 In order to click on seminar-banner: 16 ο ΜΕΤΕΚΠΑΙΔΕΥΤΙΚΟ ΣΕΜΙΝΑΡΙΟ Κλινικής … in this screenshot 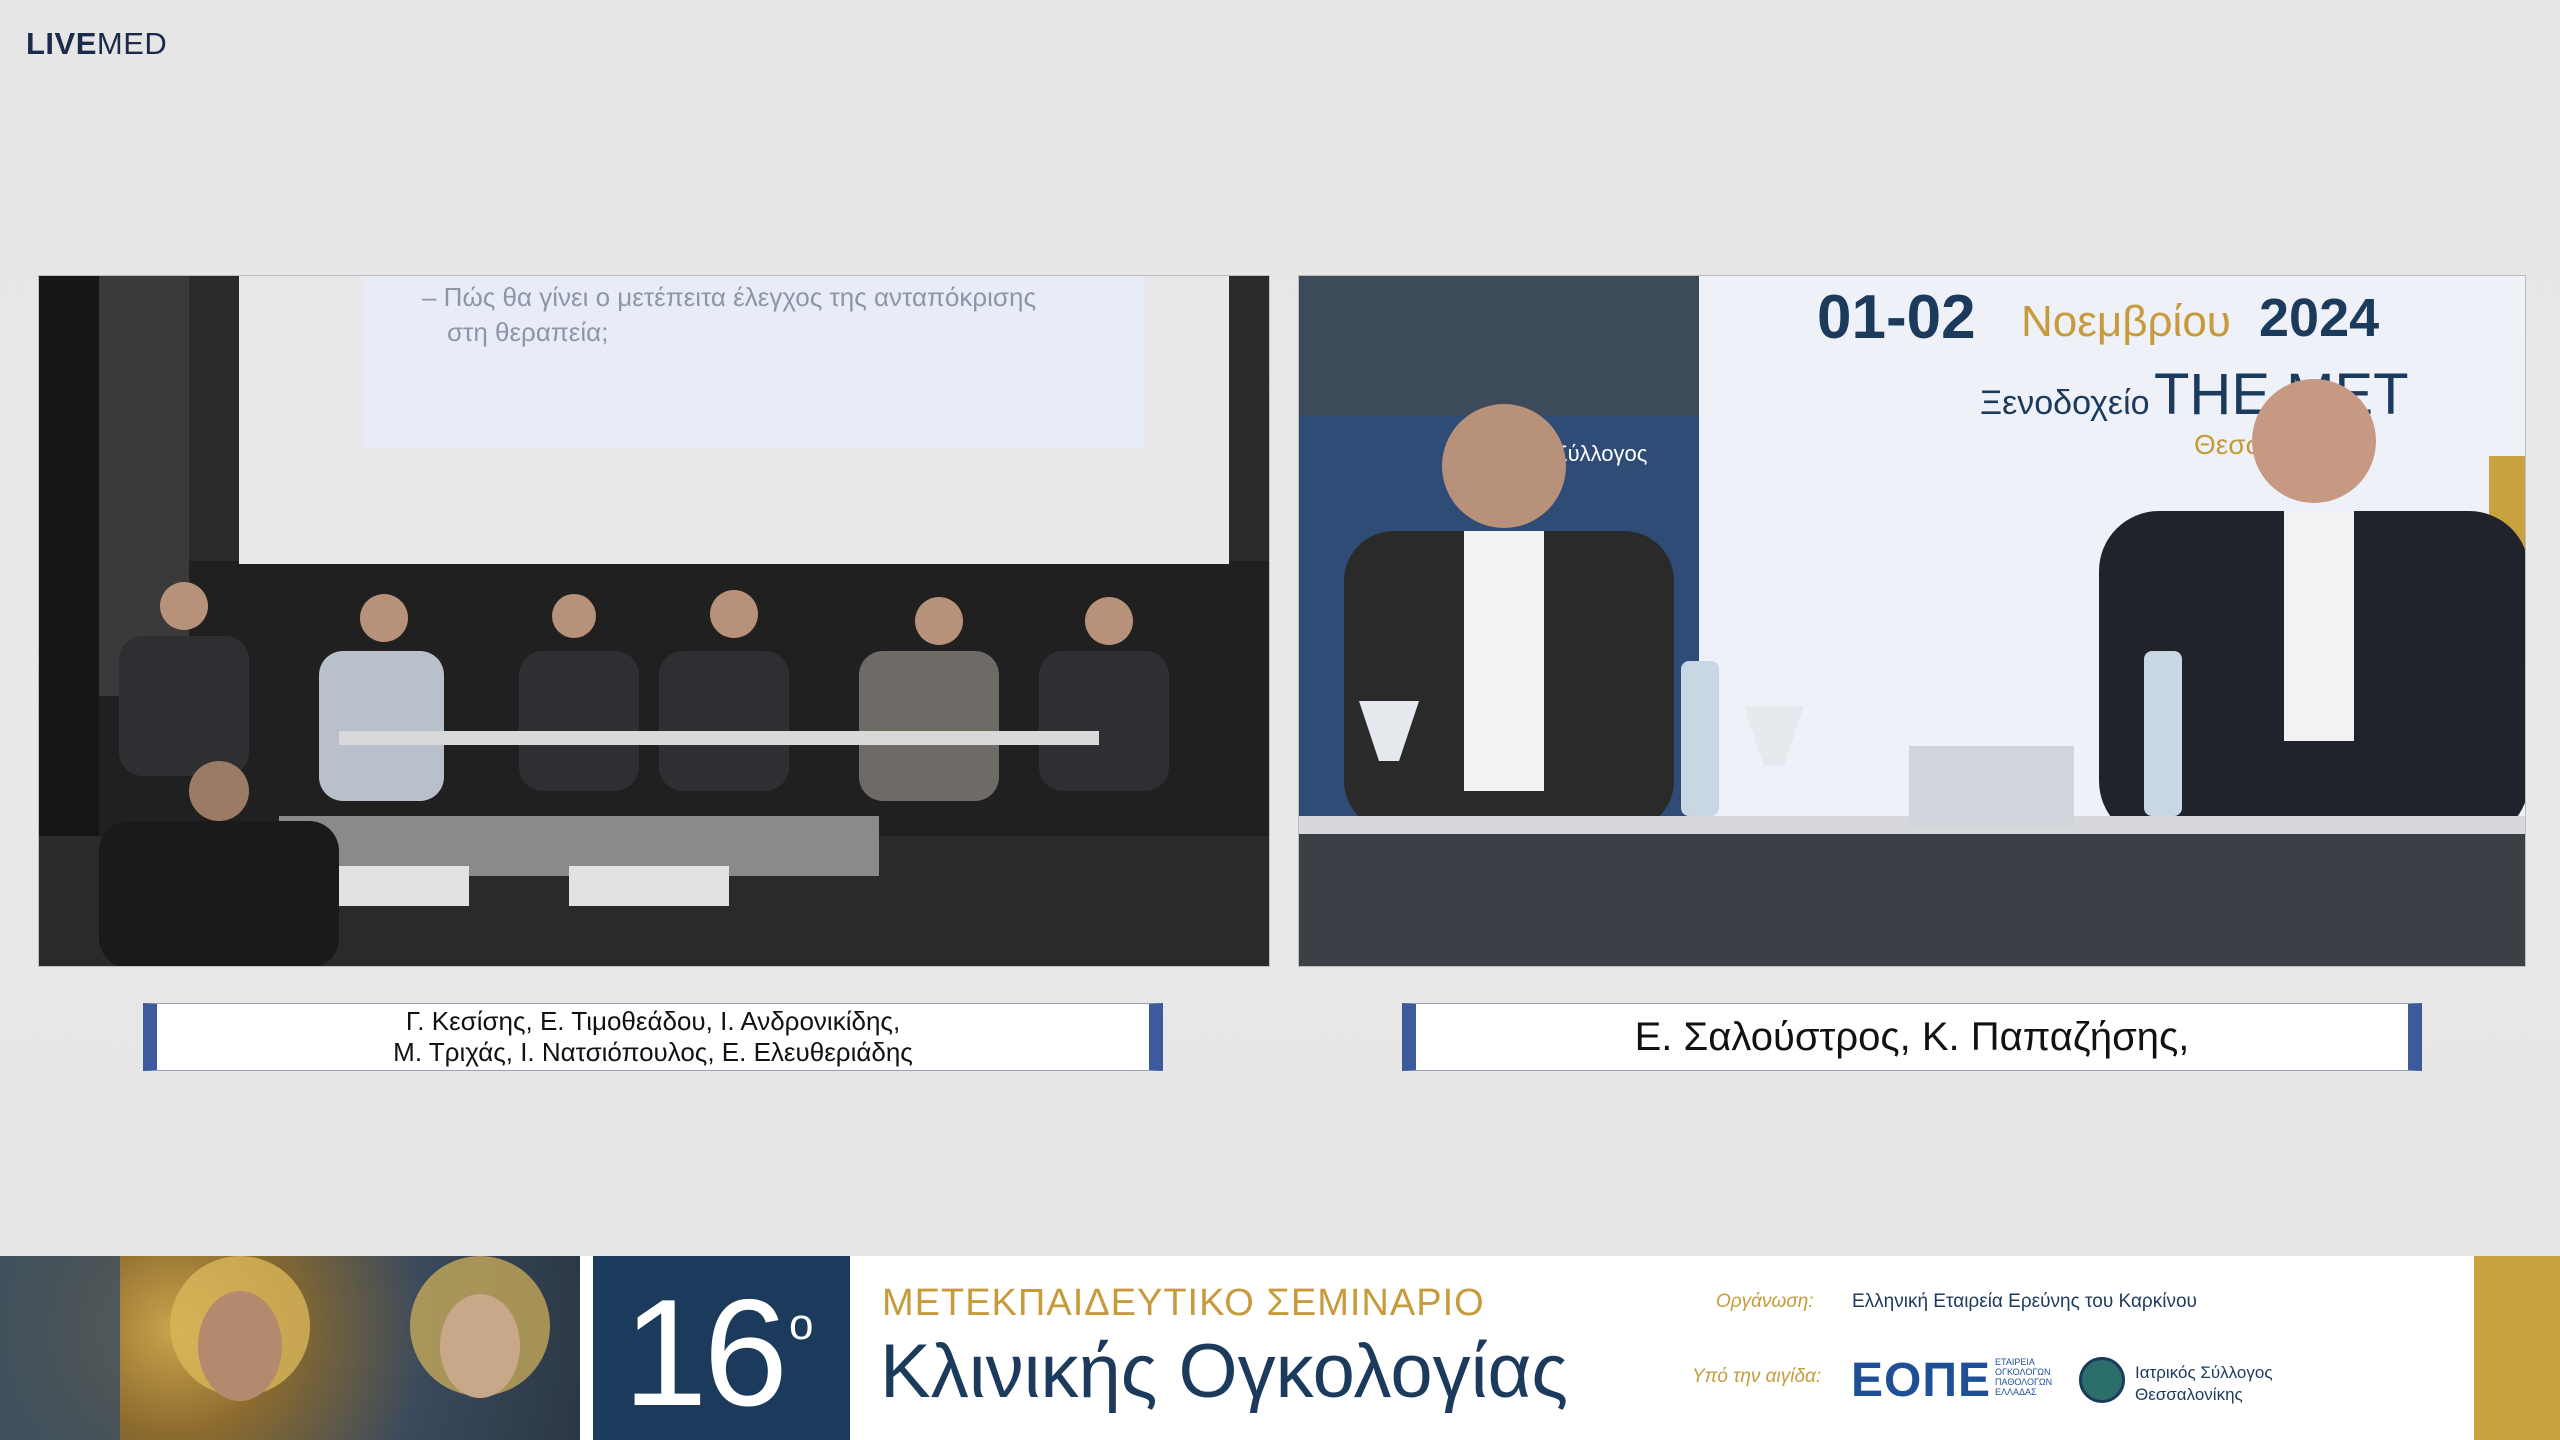, I will do `click(1280, 1348)`.